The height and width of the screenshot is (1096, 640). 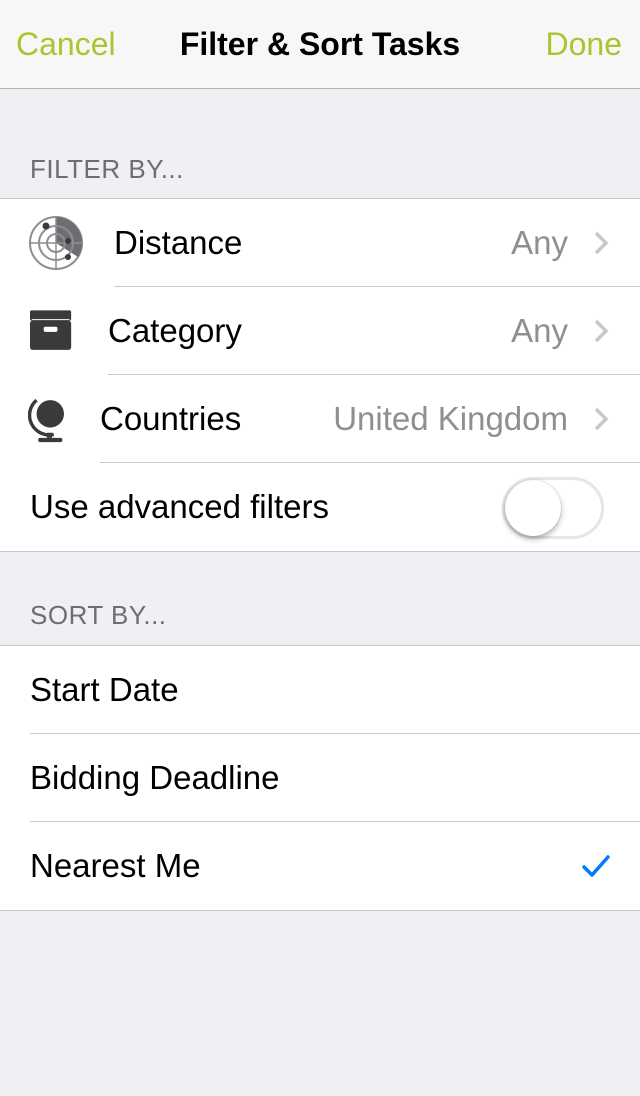 I want to click on navigation-bar: Cancel Filter & Sort Tasks Done, so click(x=320, y=44).